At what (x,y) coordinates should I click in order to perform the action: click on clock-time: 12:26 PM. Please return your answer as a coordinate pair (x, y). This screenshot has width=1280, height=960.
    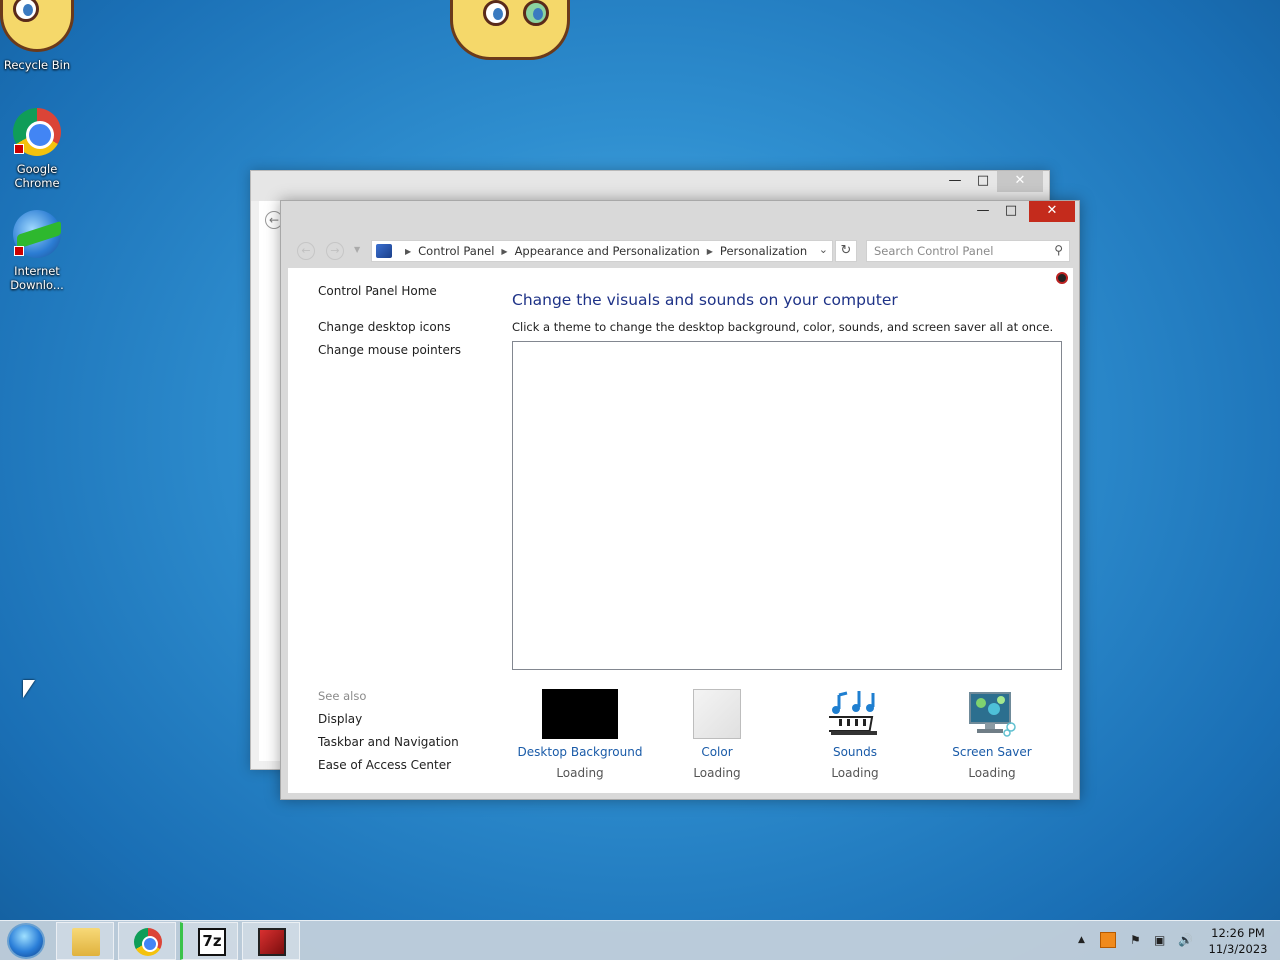
    Looking at the image, I should click on (1238, 933).